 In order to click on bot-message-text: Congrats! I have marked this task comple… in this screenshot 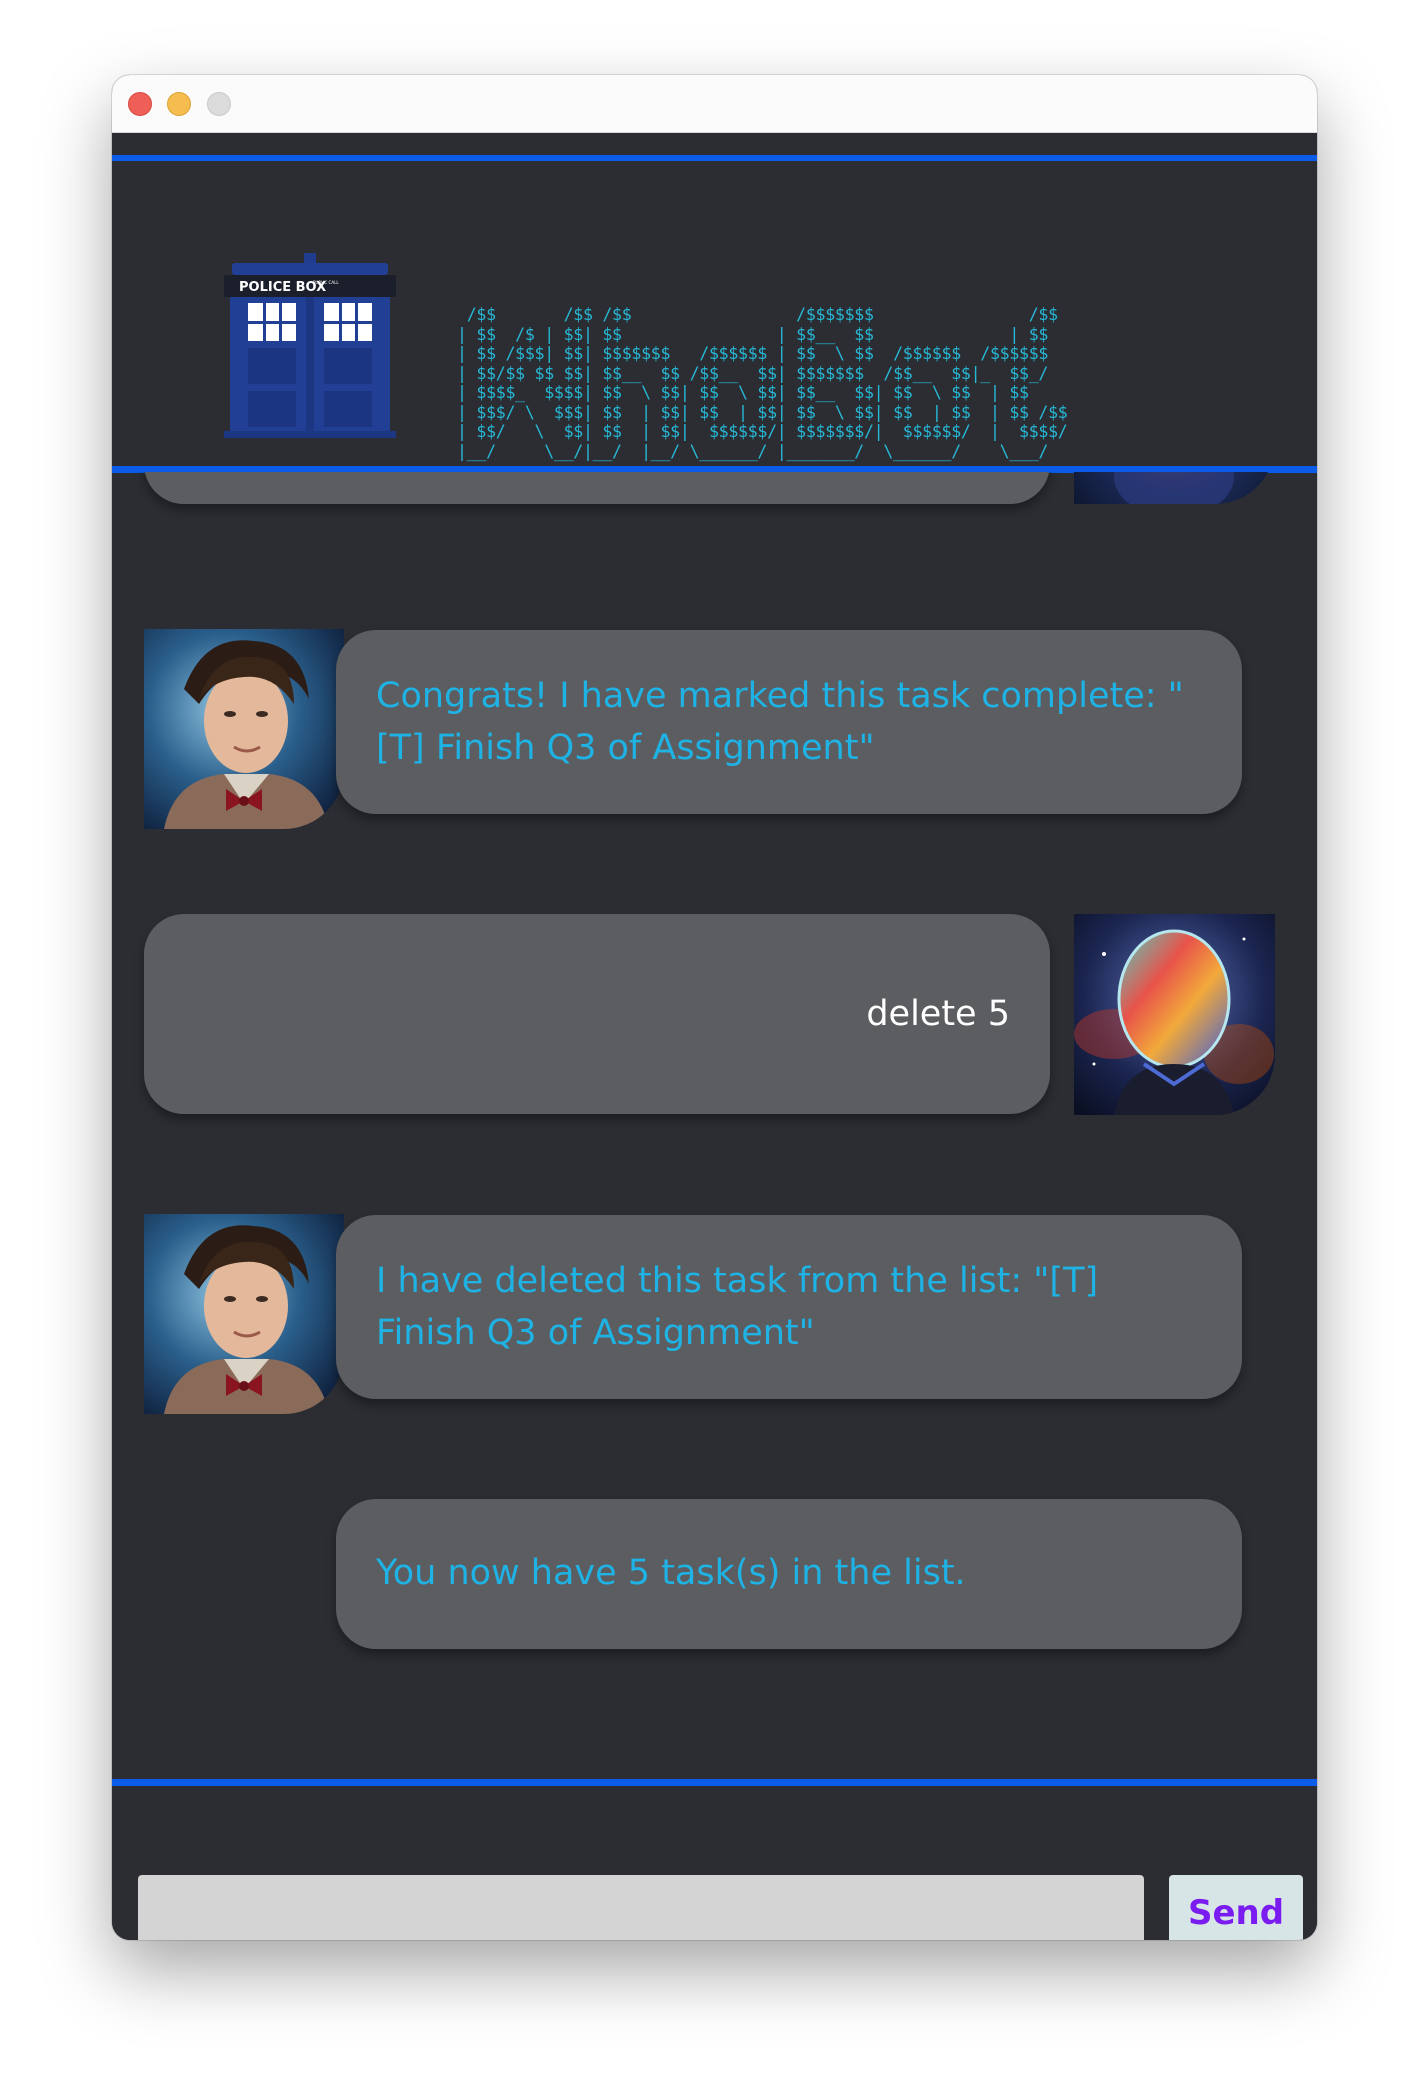, I will do `click(780, 722)`.